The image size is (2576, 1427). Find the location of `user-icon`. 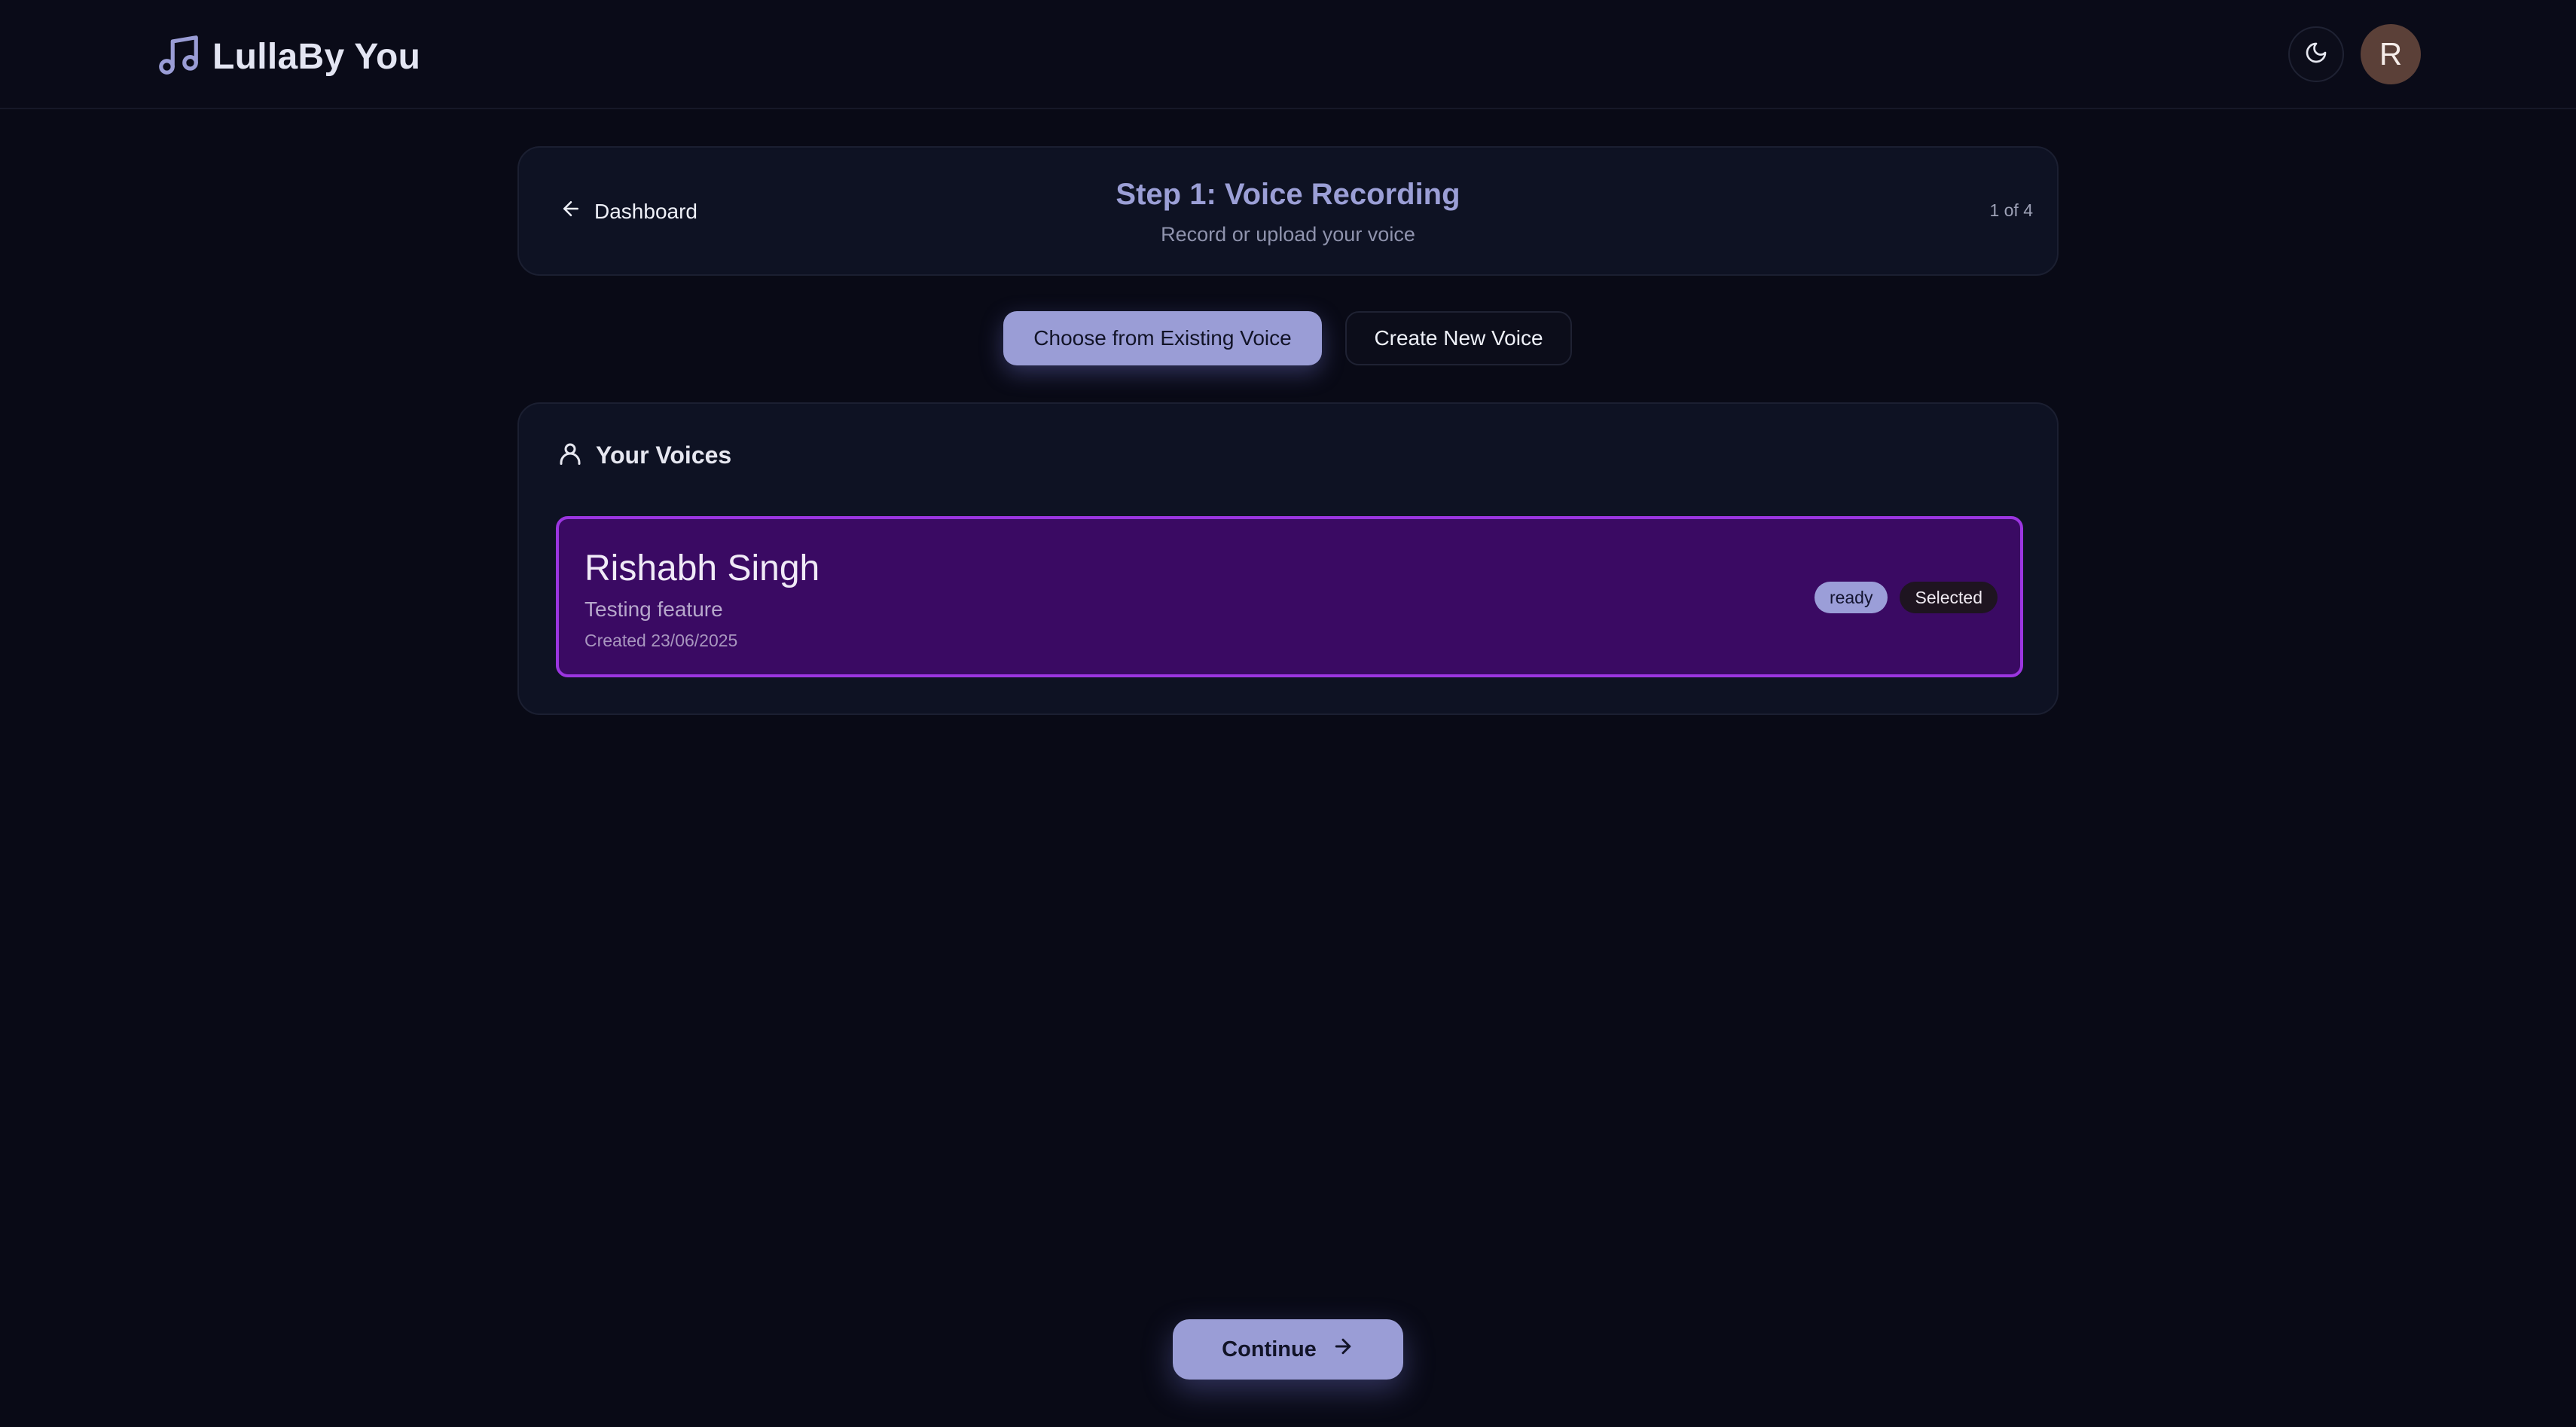

user-icon is located at coordinates (571, 455).